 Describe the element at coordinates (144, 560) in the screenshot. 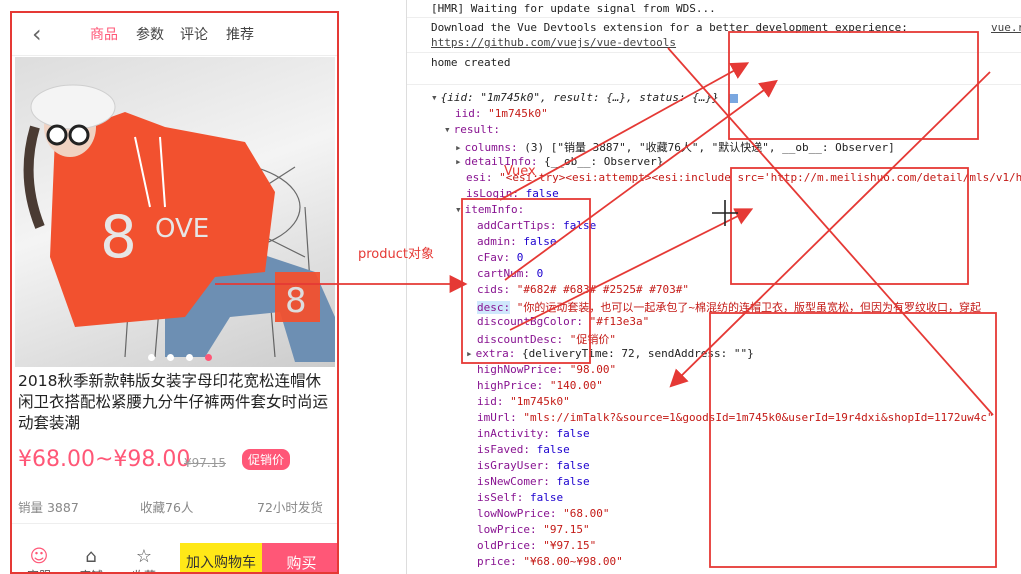

I see `favorite-button: ☆ 收藏` at that location.